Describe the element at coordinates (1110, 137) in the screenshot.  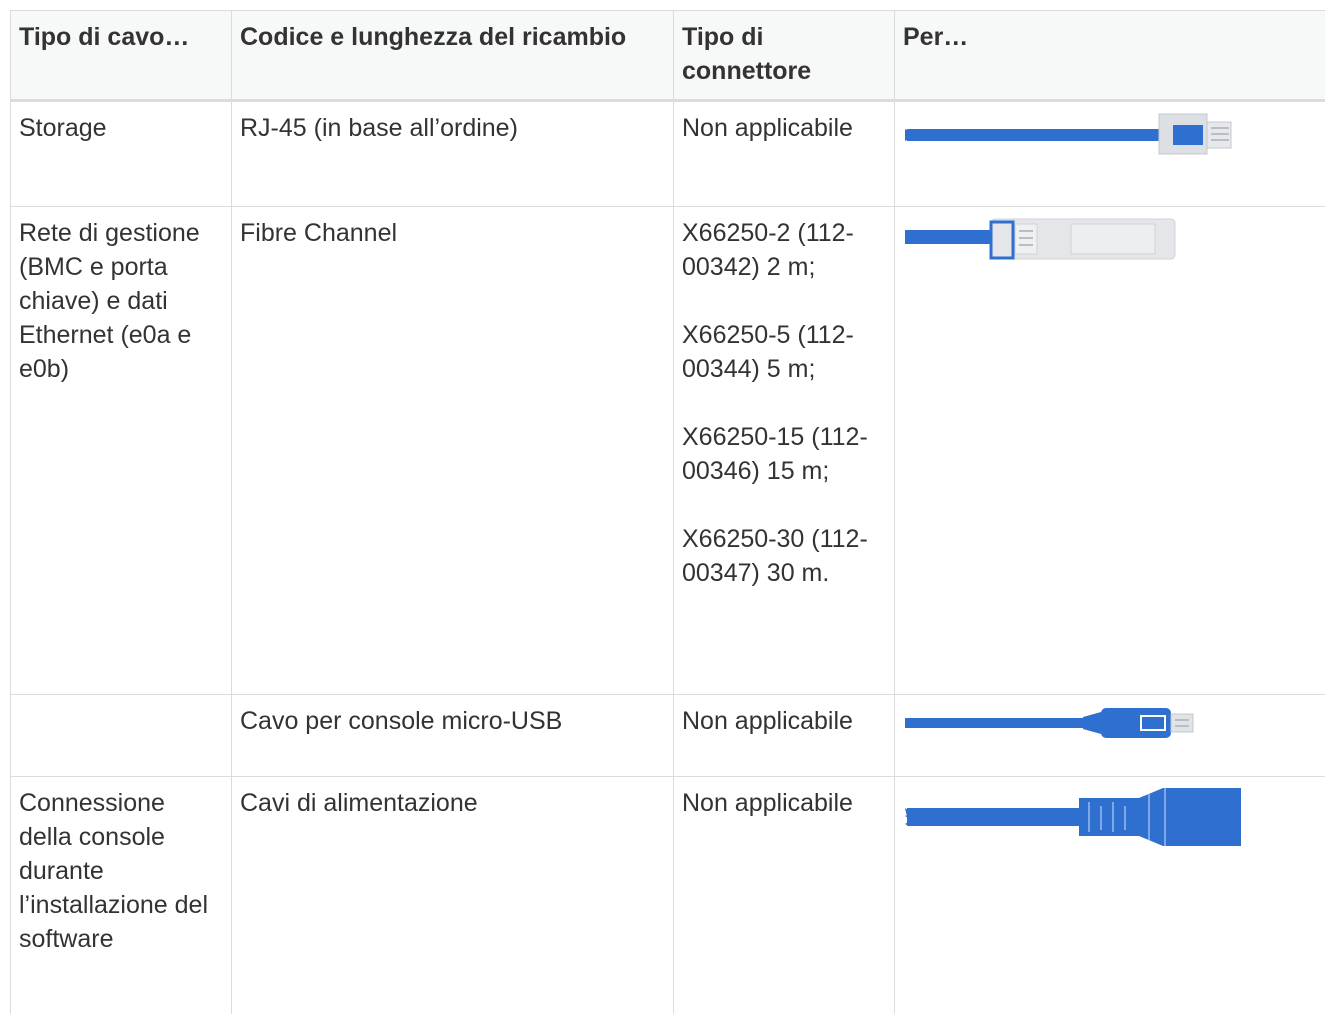
I see `rj45-cable-icon` at that location.